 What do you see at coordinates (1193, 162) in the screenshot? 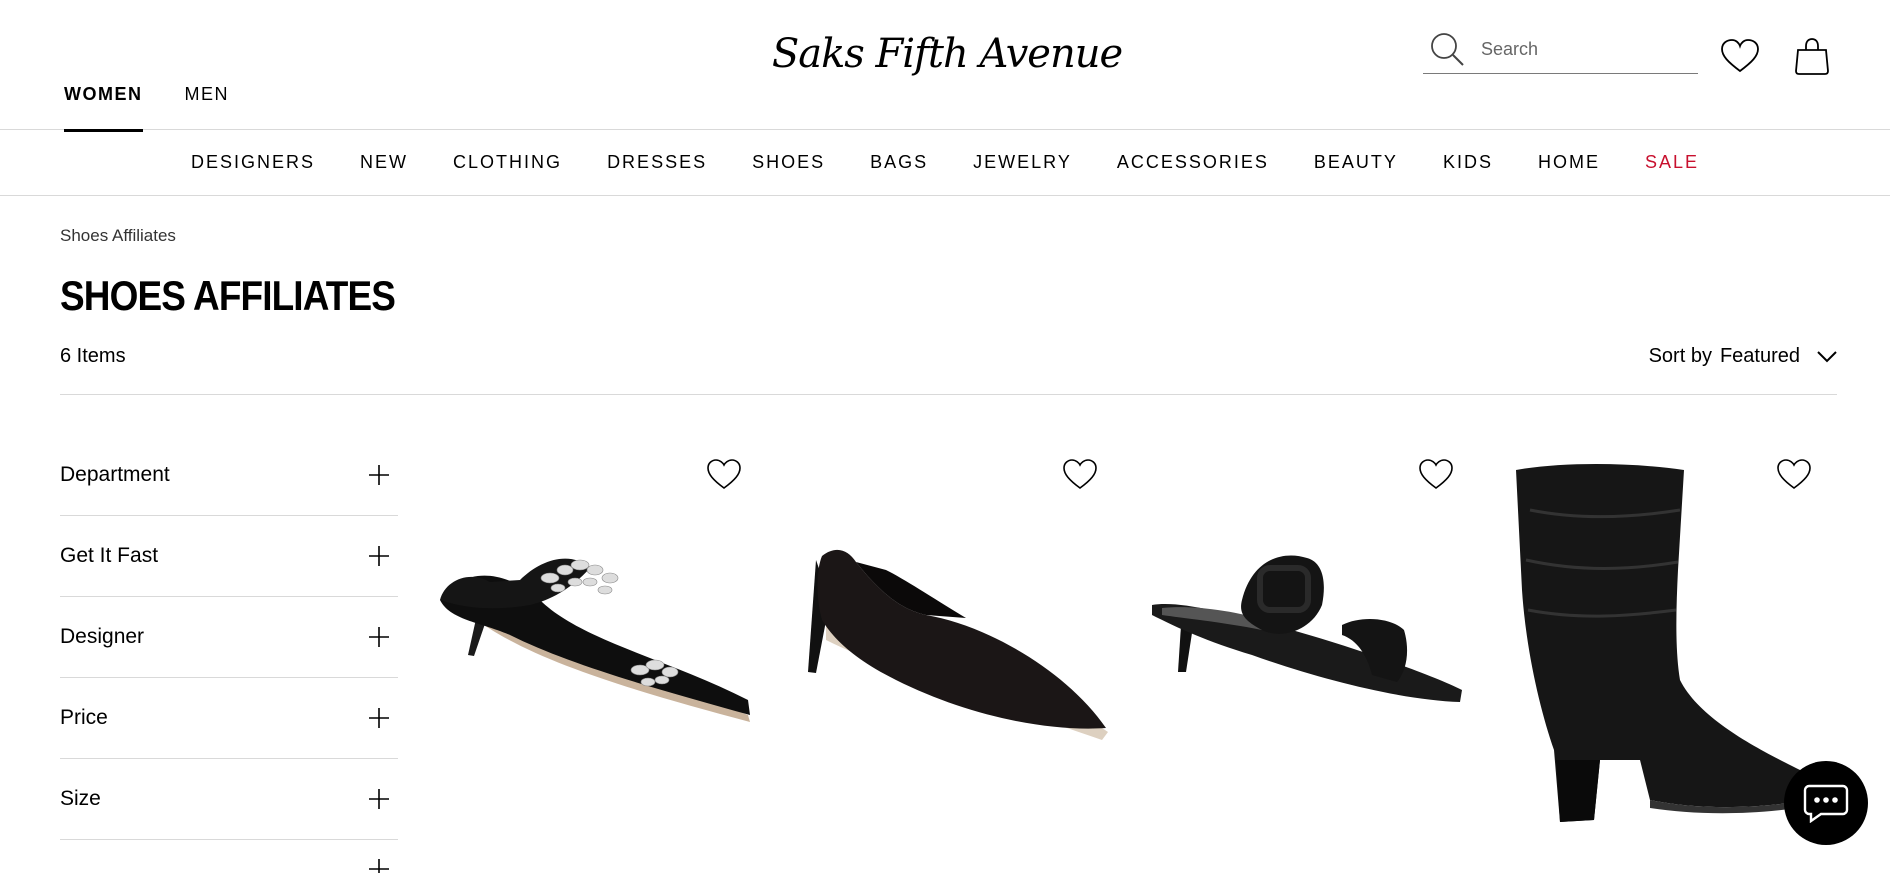
I see `nav-accessories: ACCESSORIES` at bounding box center [1193, 162].